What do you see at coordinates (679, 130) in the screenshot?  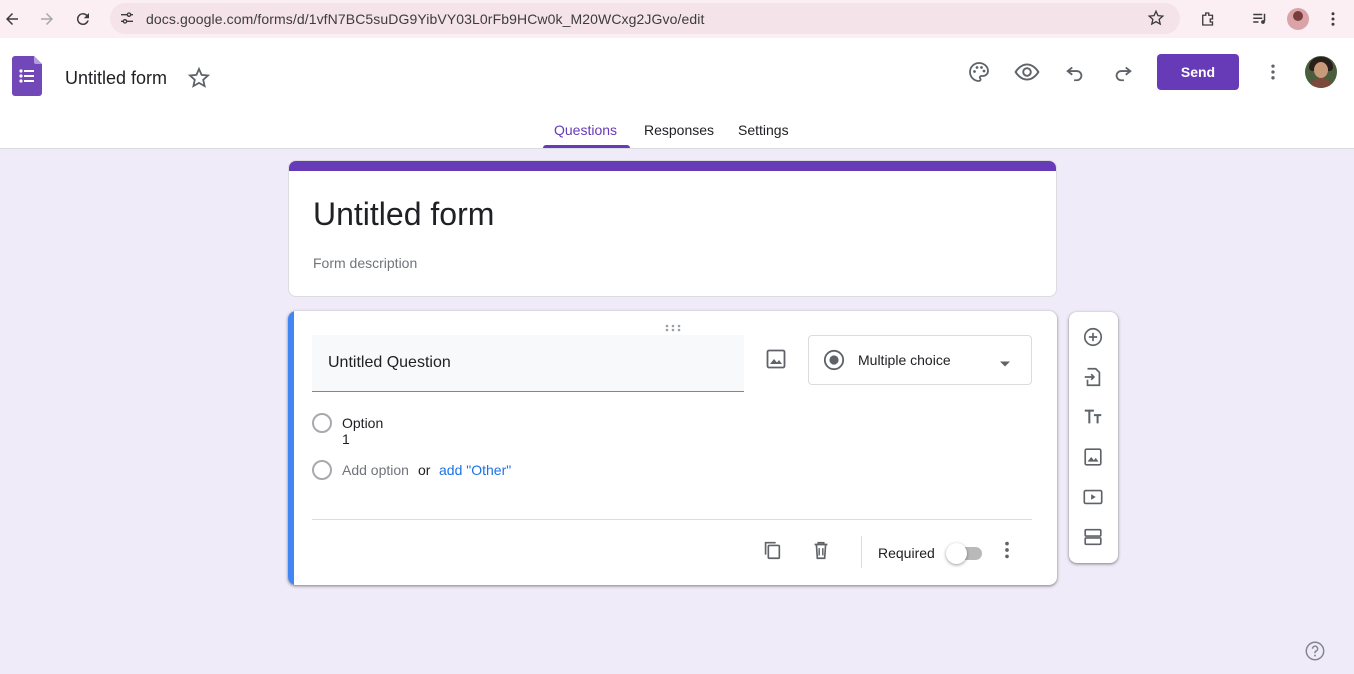 I see `tab-responses: Responses` at bounding box center [679, 130].